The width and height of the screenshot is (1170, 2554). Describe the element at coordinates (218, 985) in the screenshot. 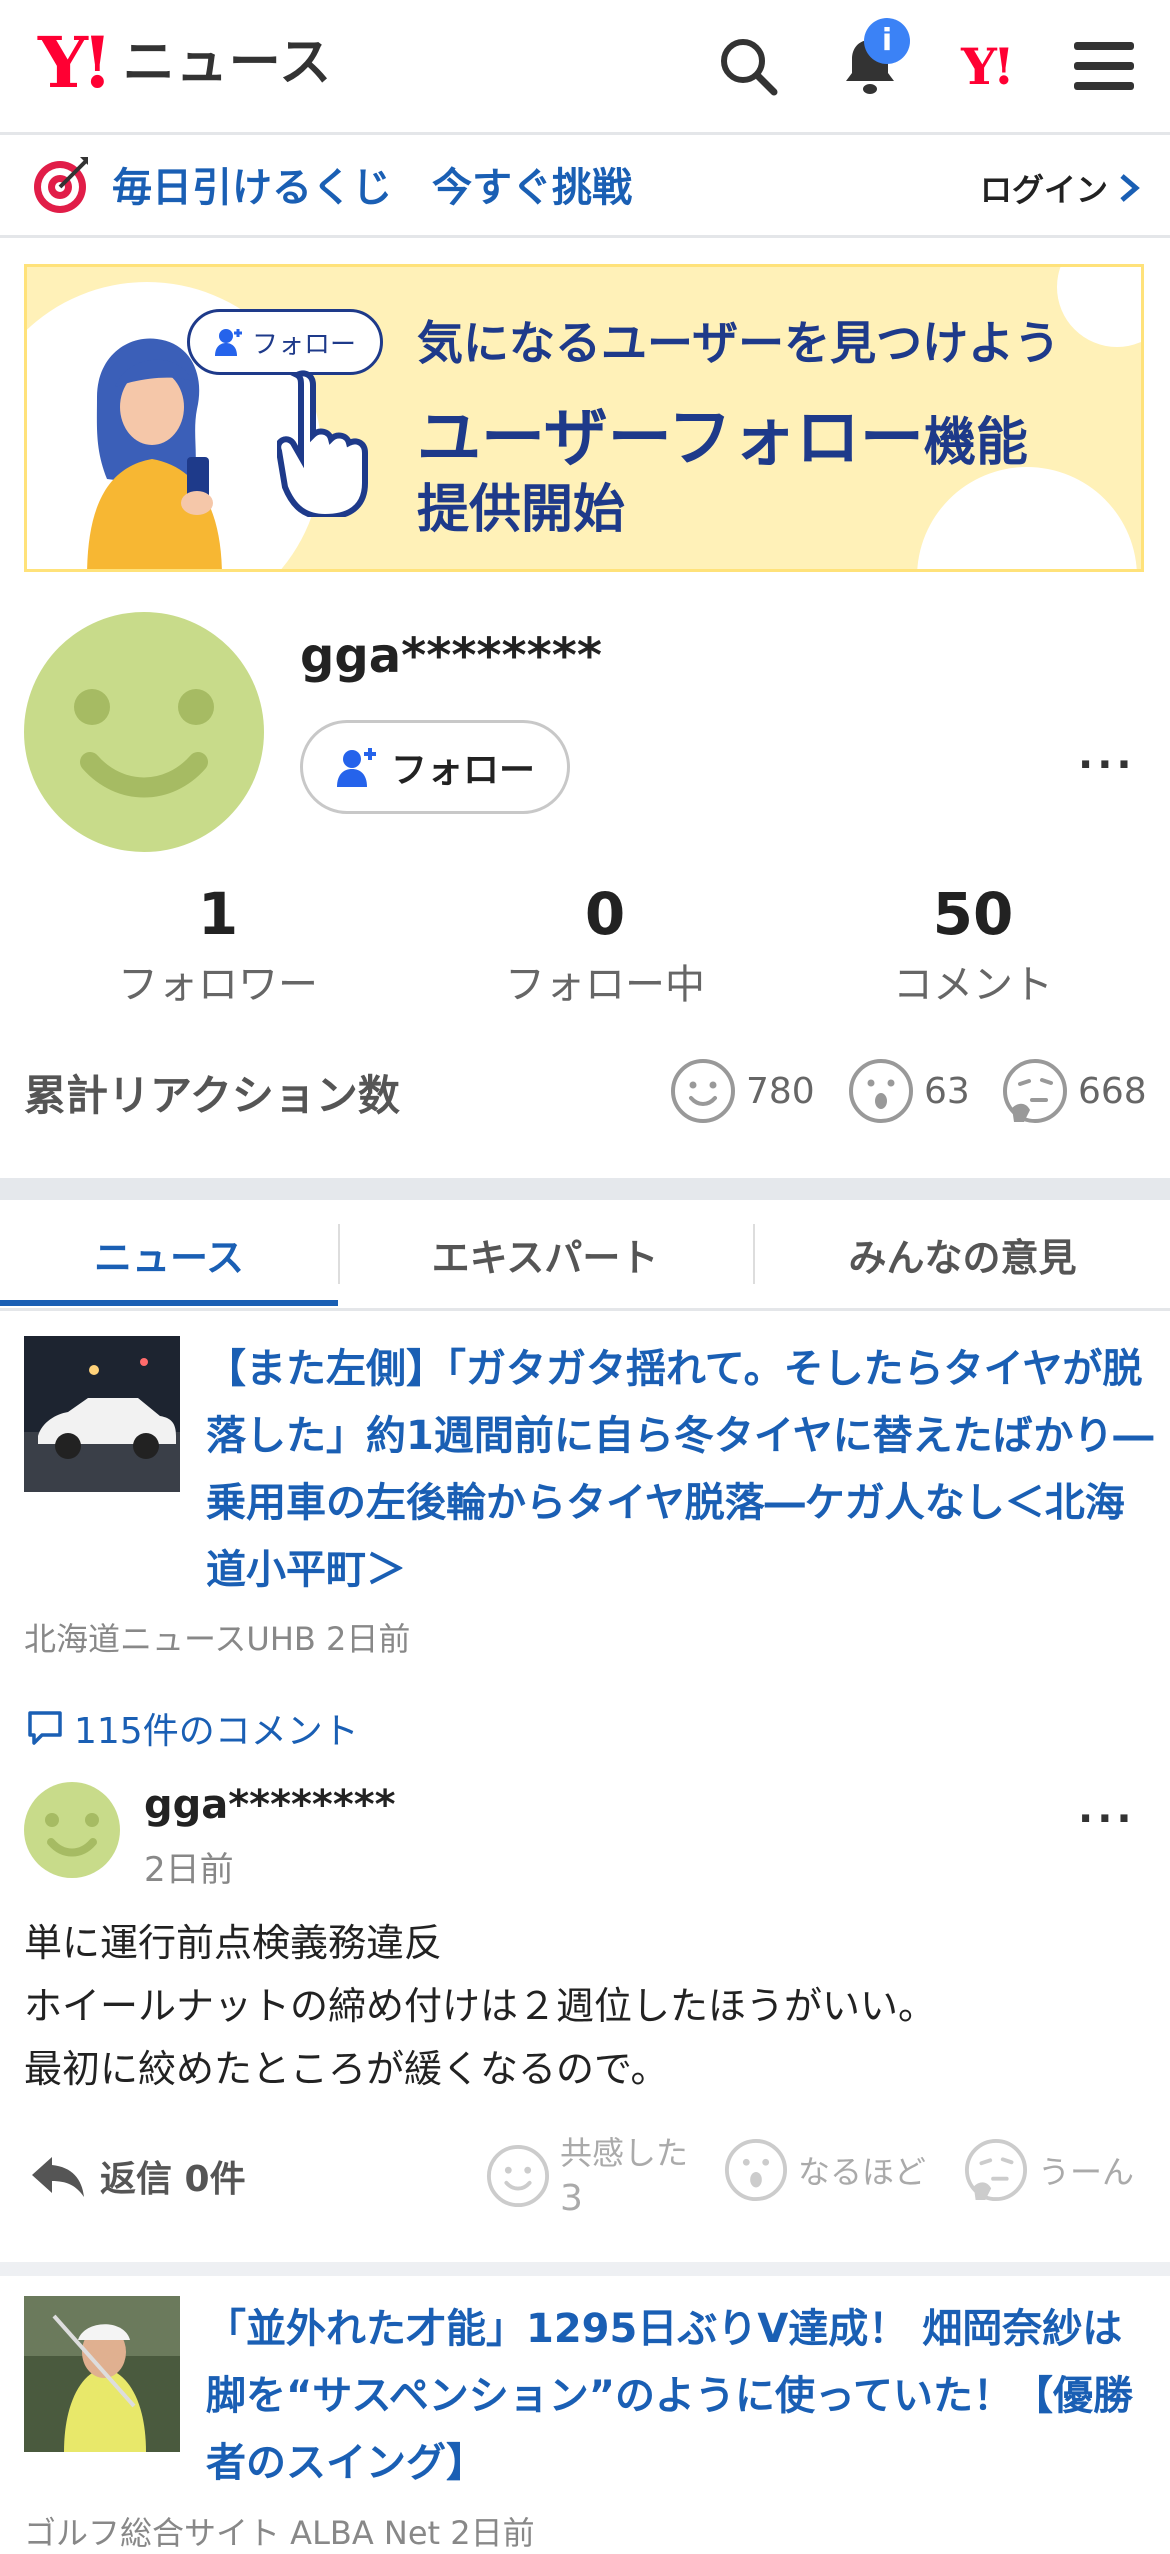

I see `stat-label: フォロワー` at that location.